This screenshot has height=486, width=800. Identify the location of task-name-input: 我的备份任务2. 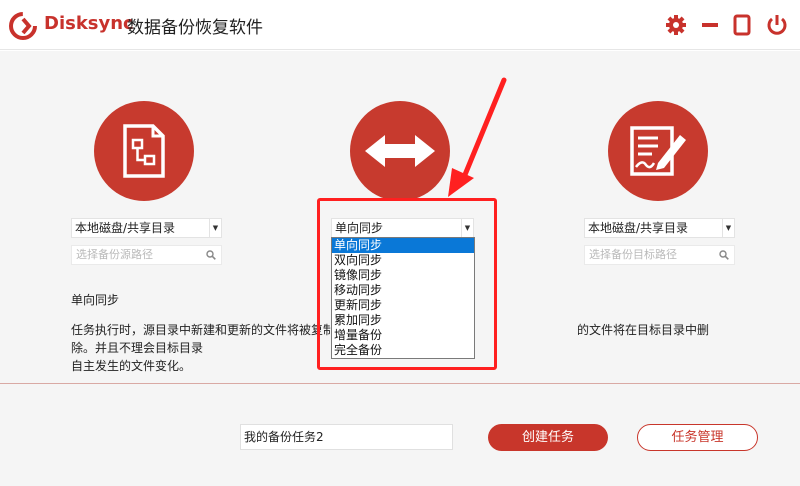
(346, 437).